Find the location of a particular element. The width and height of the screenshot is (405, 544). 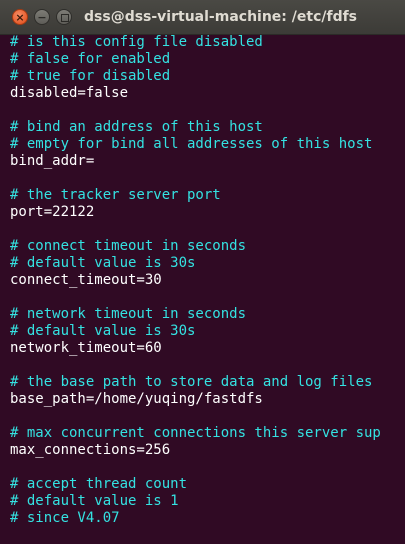

comment-line: # since V4.07 is located at coordinates (65, 518).